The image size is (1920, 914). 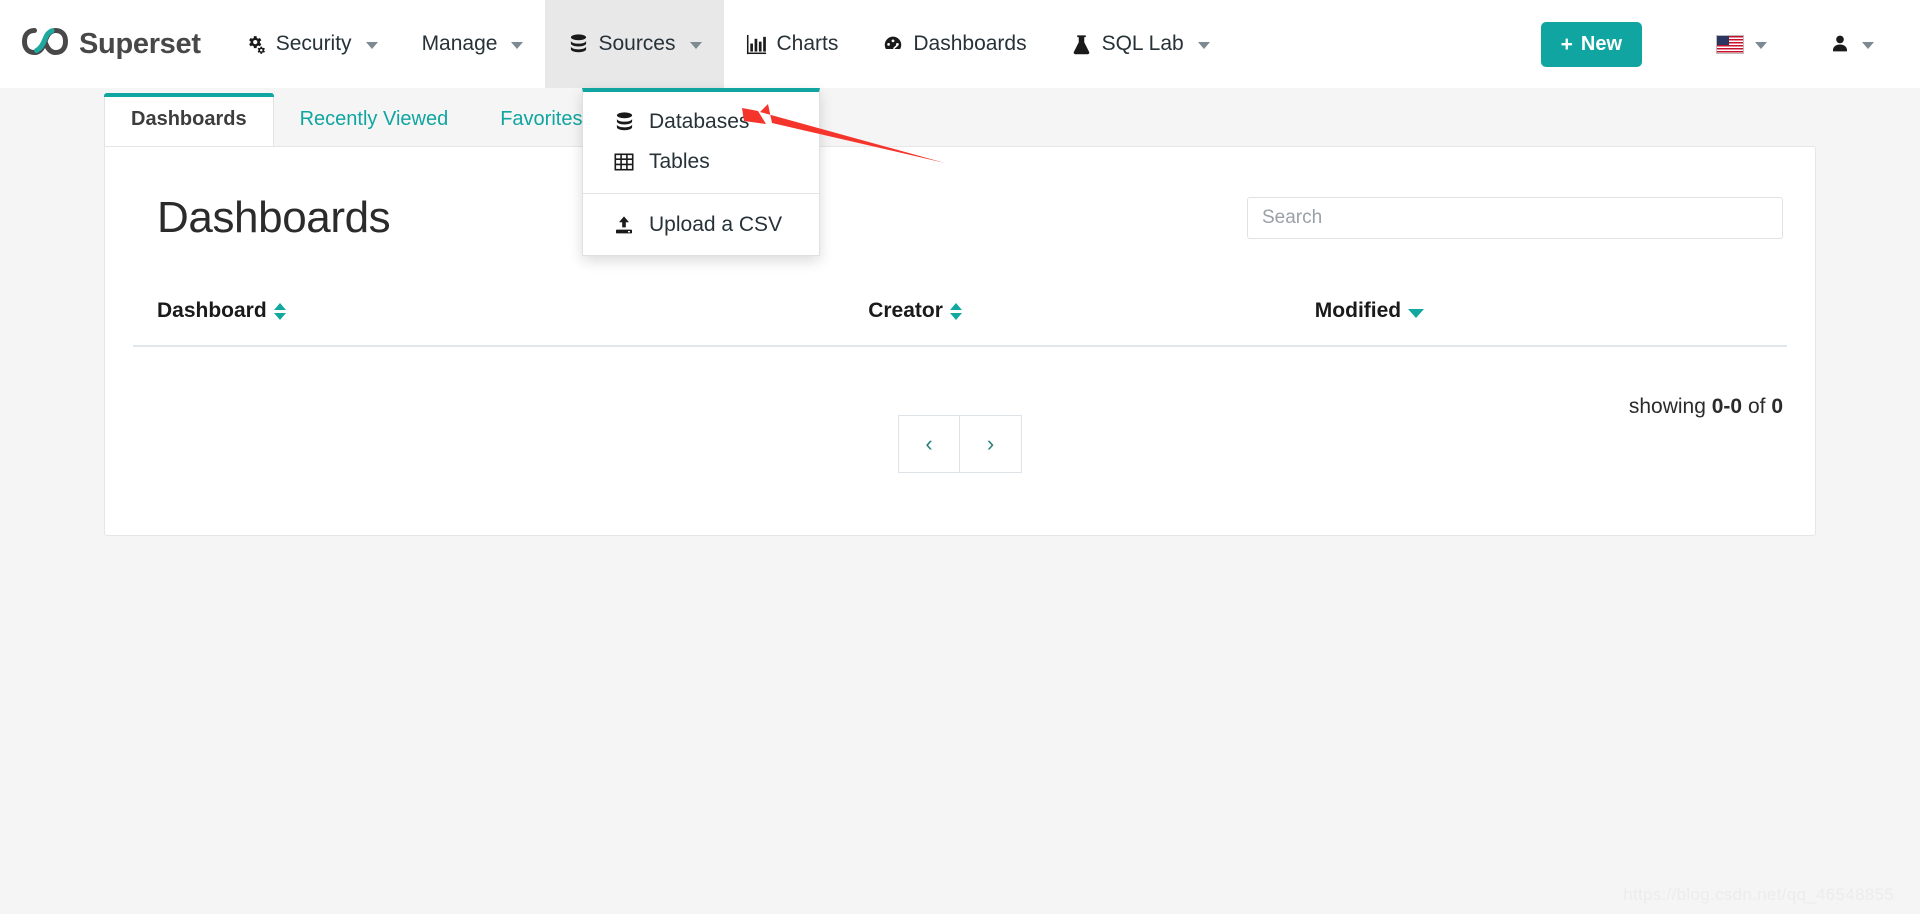 I want to click on infinity-logo-icon, so click(x=45, y=43).